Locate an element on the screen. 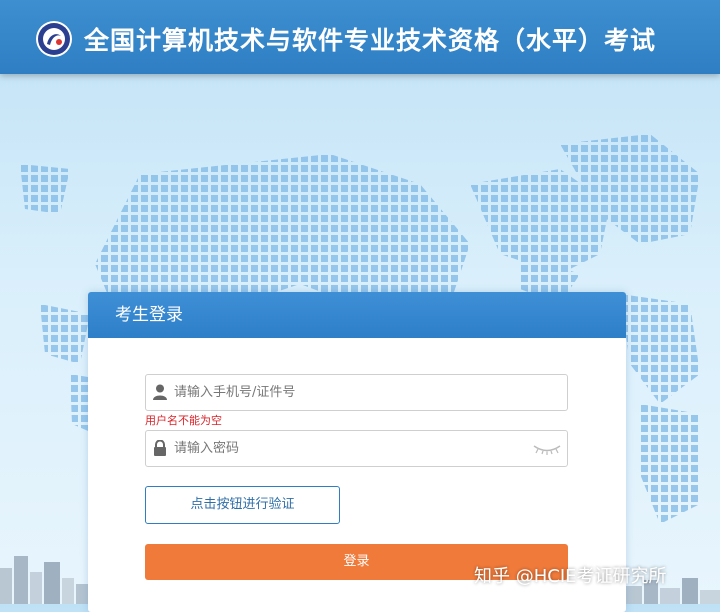  exam-seal-icon is located at coordinates (54, 39).